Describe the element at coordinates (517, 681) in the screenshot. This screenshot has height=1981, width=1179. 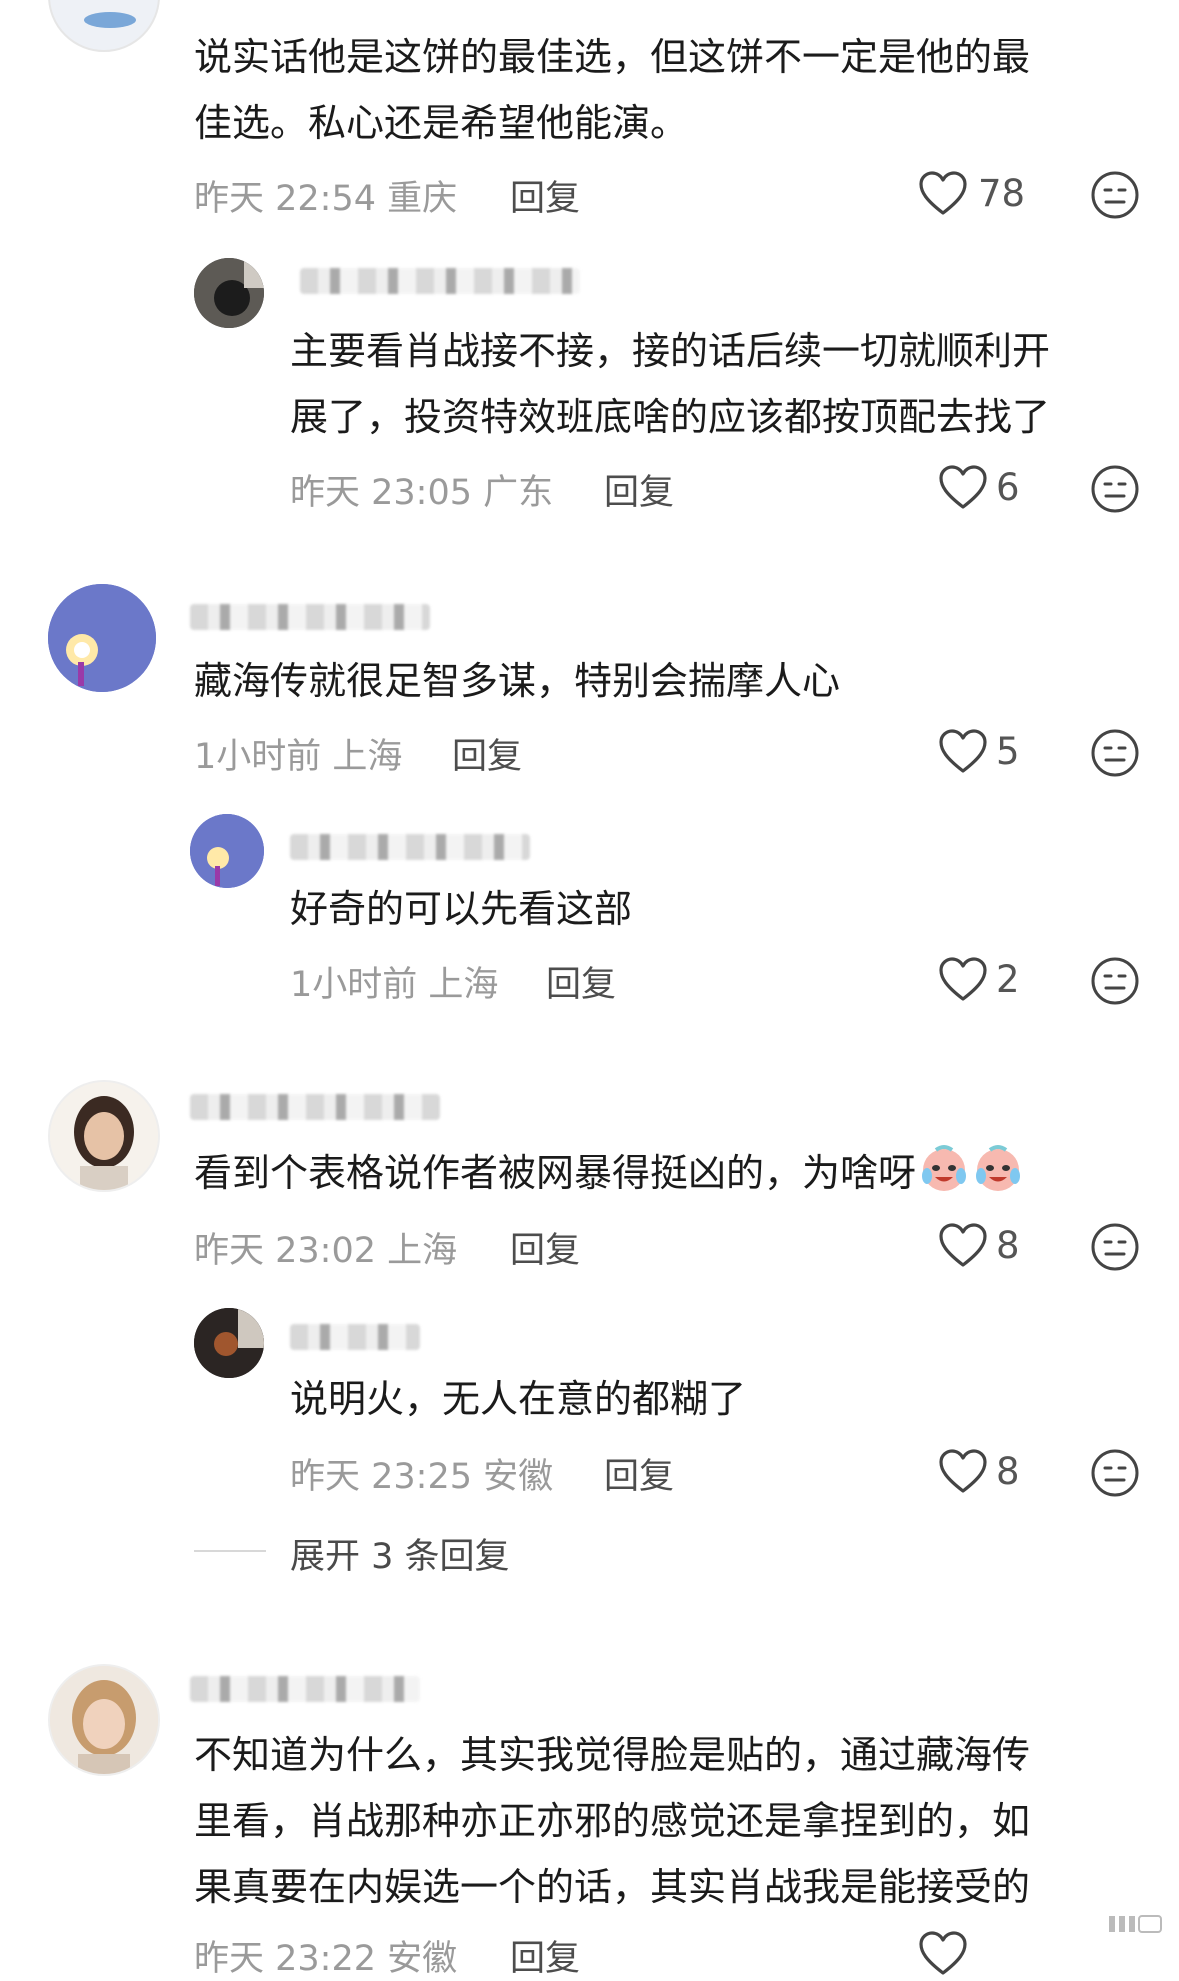
I see `comment-text-line: 藏海传就很足智多谋，特别会揣摩人心` at that location.